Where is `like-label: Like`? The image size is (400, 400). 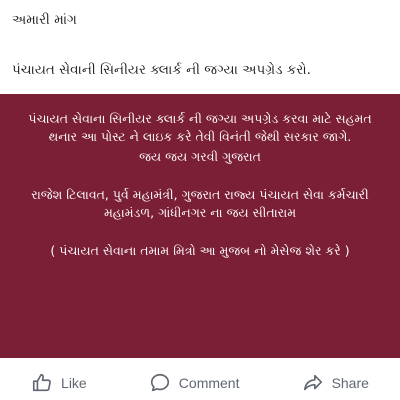
like-label: Like is located at coordinates (74, 383).